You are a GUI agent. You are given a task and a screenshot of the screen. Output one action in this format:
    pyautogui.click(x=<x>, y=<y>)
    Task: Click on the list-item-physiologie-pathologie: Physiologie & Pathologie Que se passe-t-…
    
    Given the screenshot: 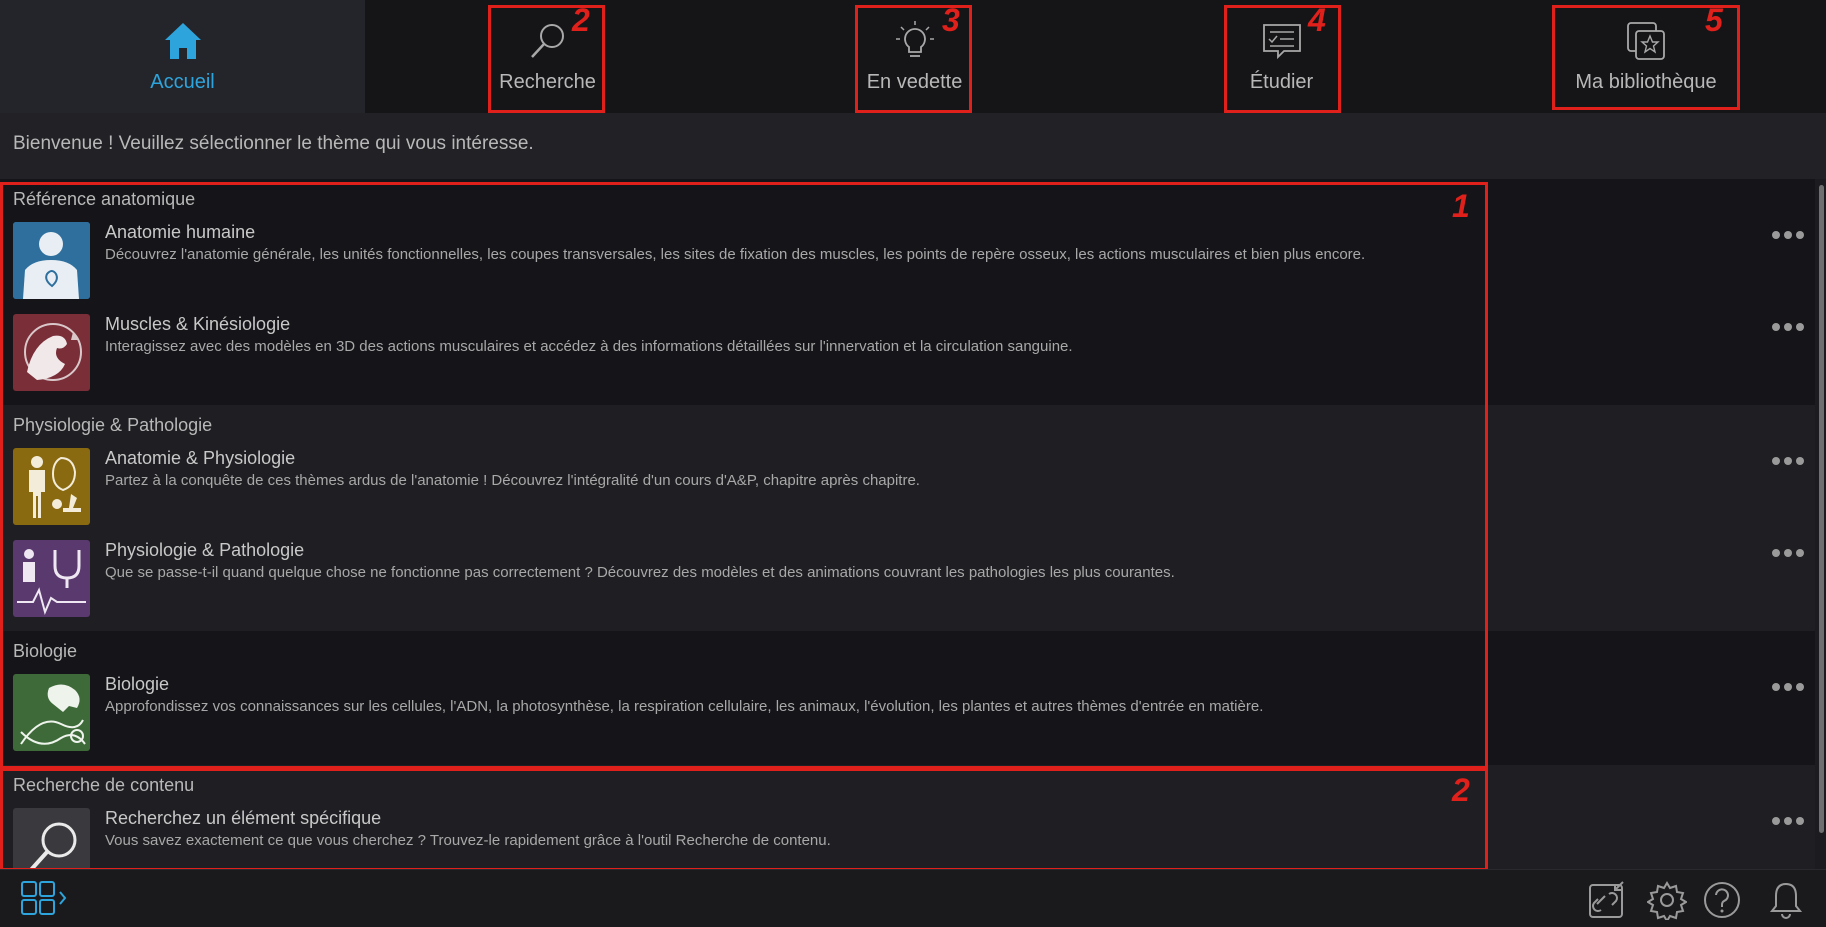 What is the action you would take?
    pyautogui.click(x=907, y=580)
    